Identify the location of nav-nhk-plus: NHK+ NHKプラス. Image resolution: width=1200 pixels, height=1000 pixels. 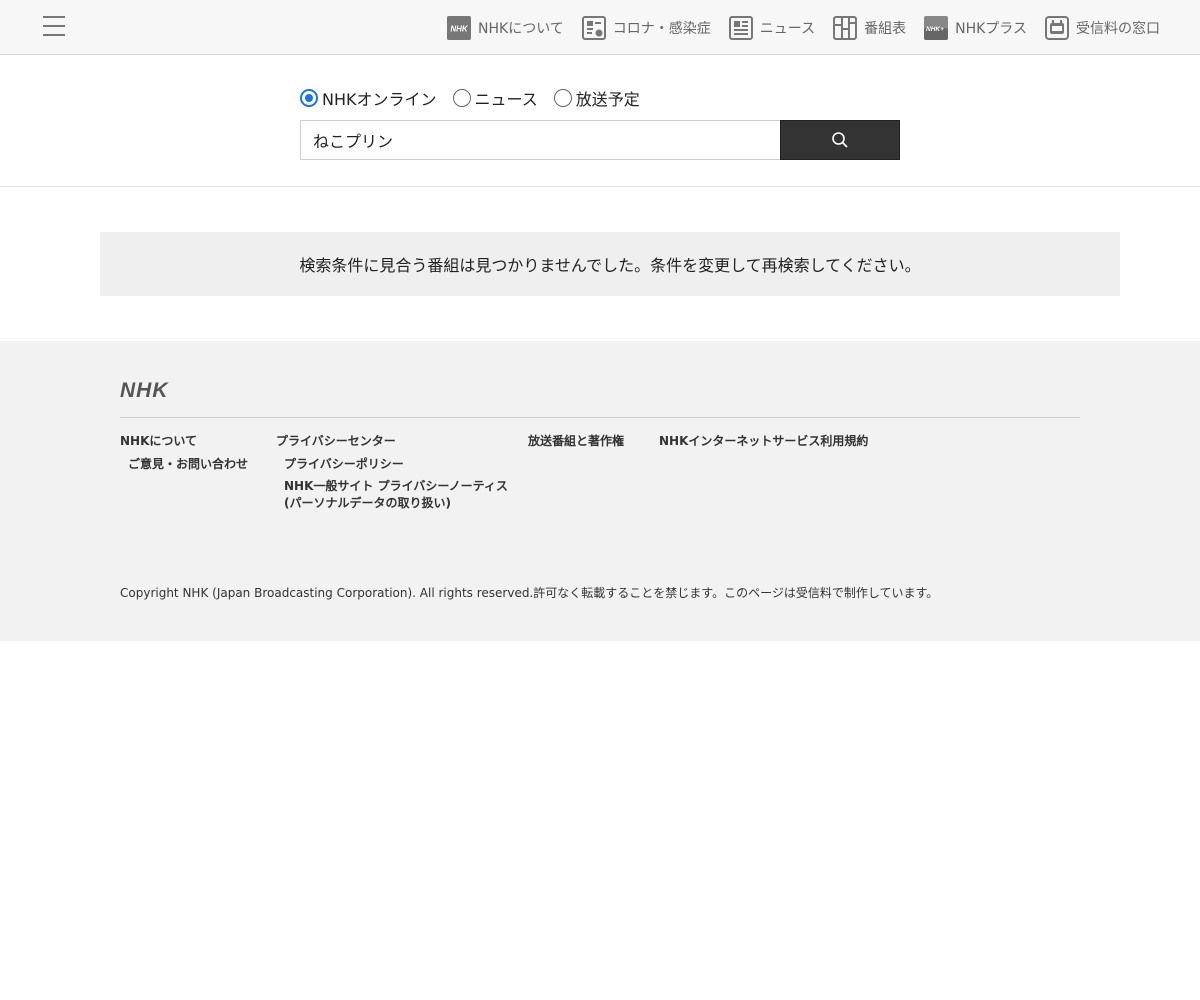
(975, 27).